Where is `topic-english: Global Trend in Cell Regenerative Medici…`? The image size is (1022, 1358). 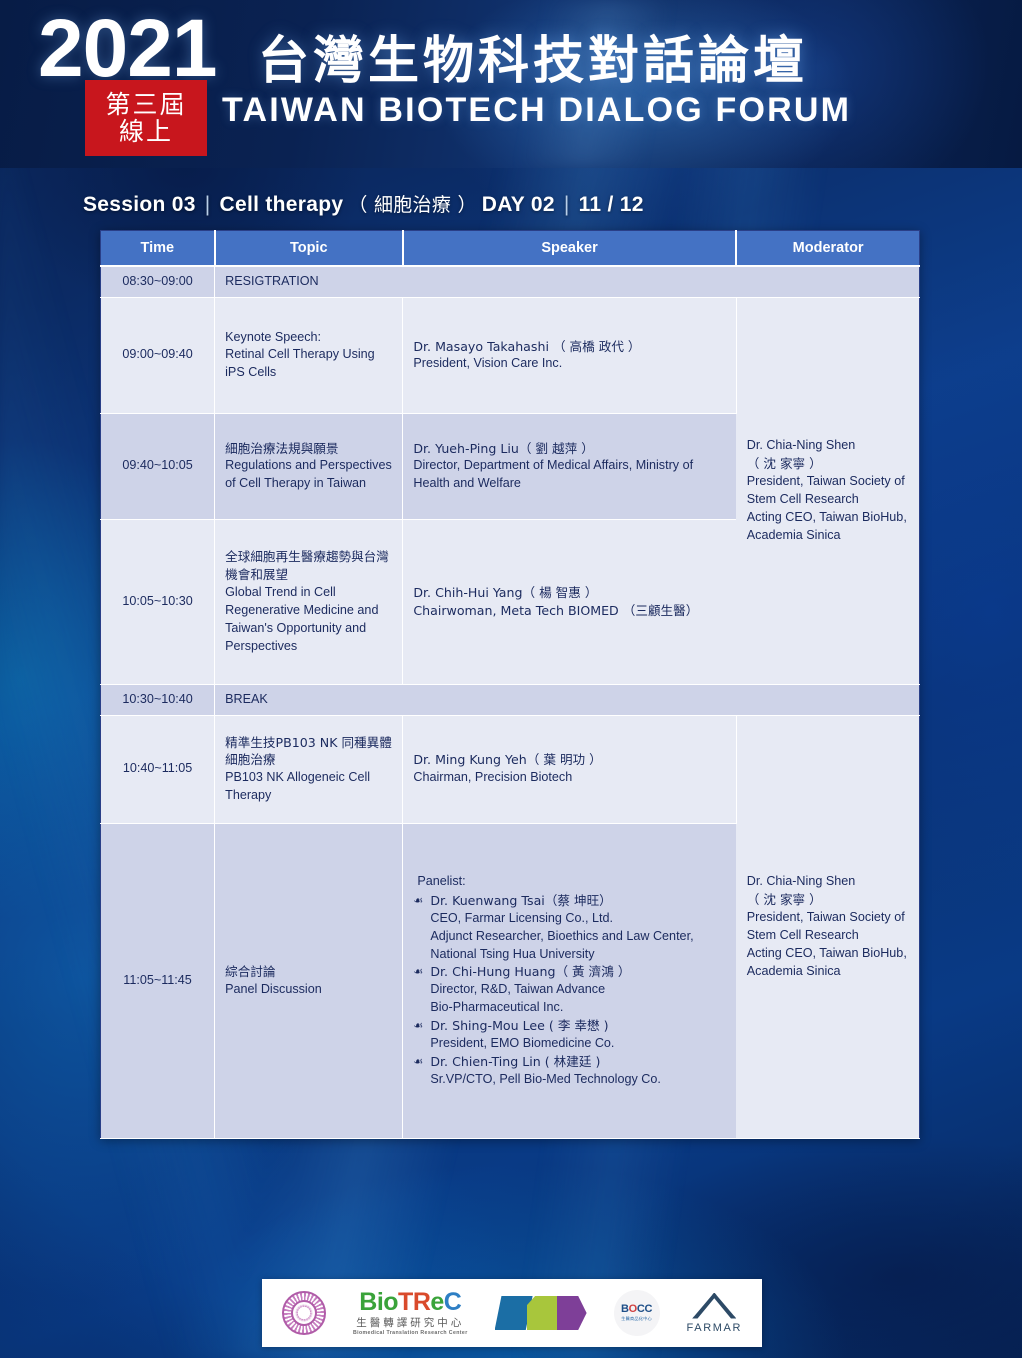
topic-english: Global Trend in Cell Regenerative Medici… is located at coordinates (302, 619).